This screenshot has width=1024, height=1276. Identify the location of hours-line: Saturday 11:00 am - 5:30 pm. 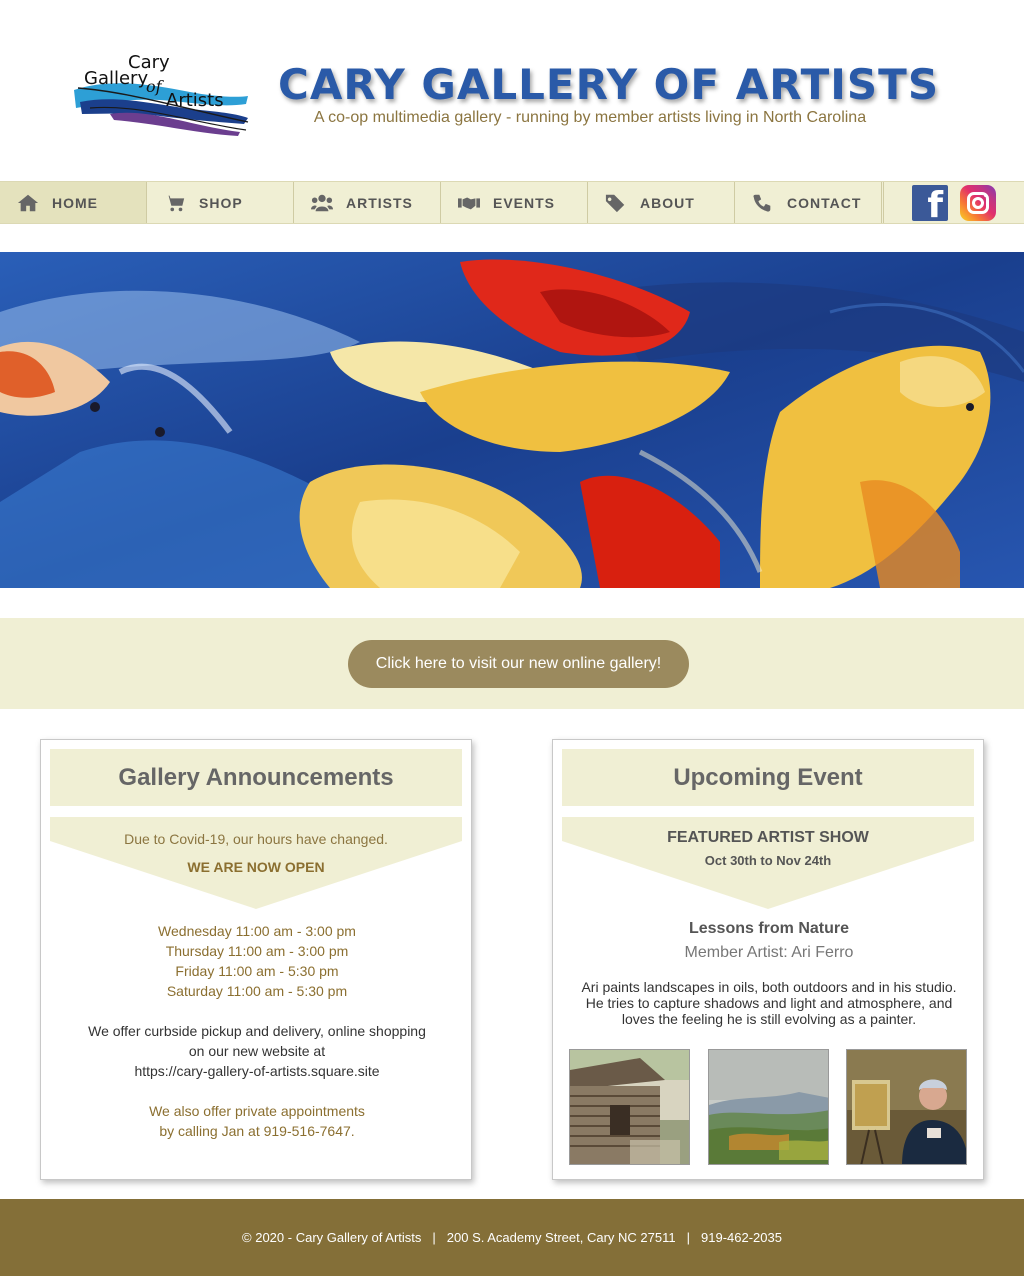
(257, 991).